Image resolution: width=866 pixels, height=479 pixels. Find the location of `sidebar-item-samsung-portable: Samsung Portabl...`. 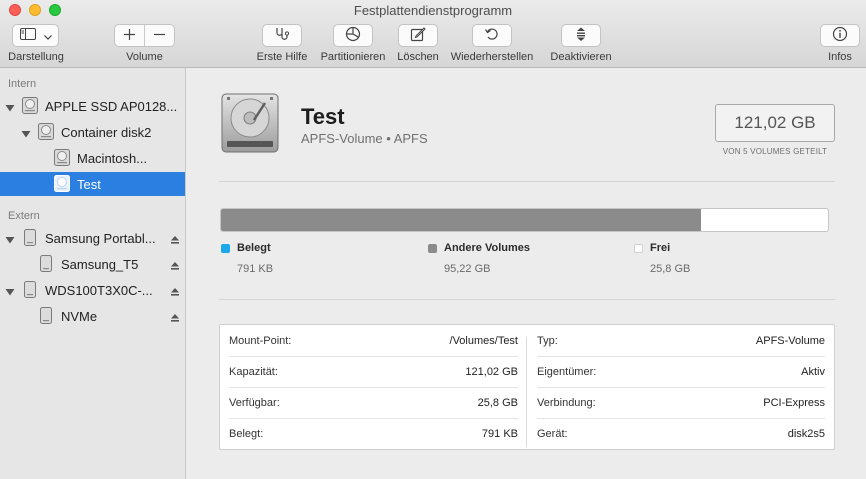

sidebar-item-samsung-portable: Samsung Portabl... is located at coordinates (92, 238).